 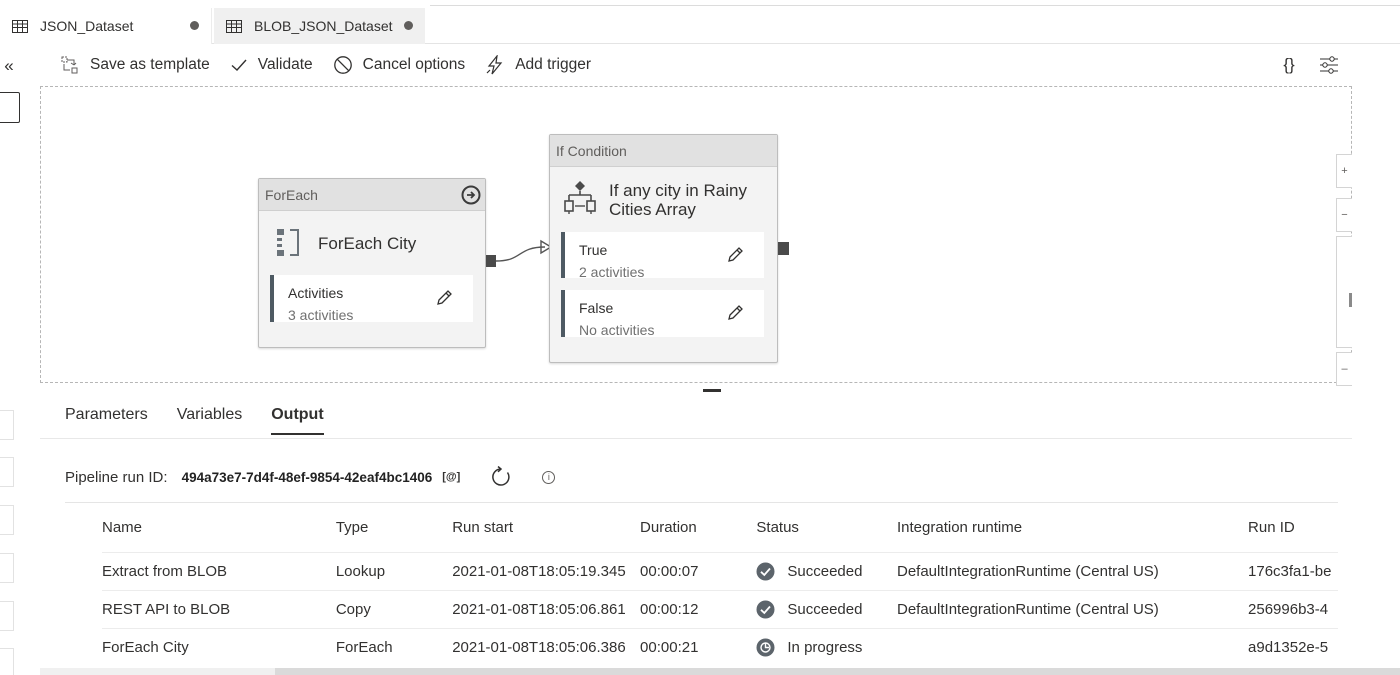 I want to click on success-connector, so click(x=520, y=257).